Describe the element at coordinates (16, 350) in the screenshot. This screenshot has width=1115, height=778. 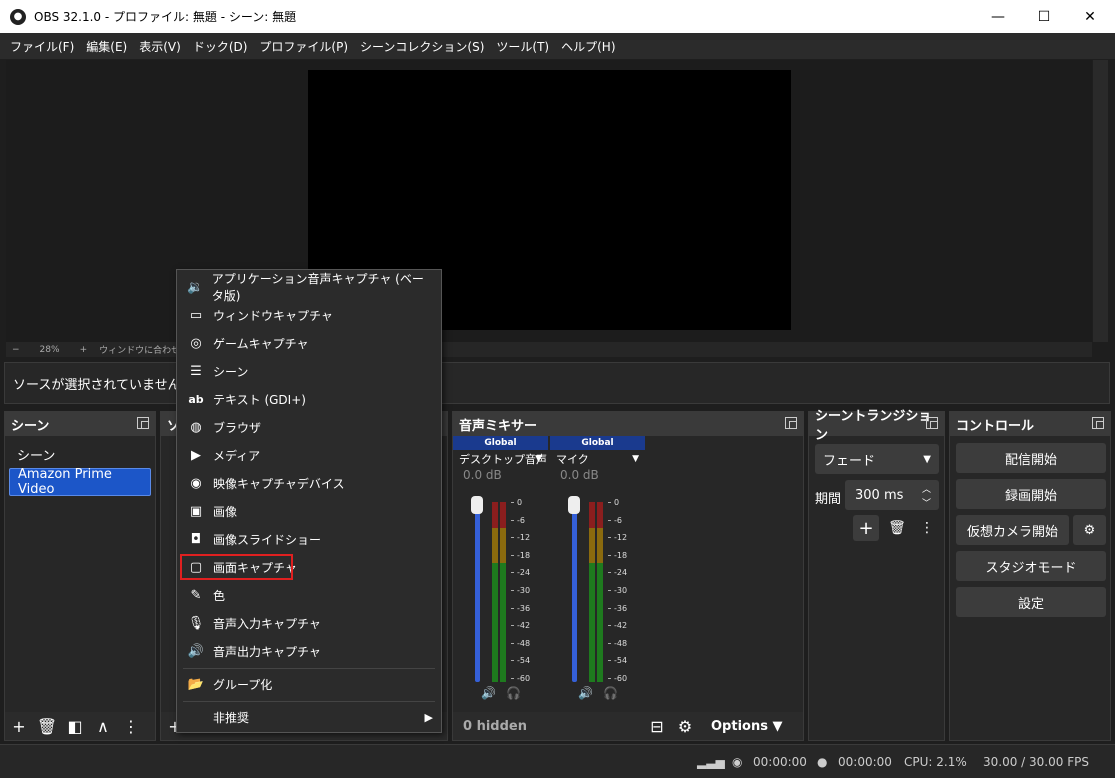
I see `zoom-out-button: −` at that location.